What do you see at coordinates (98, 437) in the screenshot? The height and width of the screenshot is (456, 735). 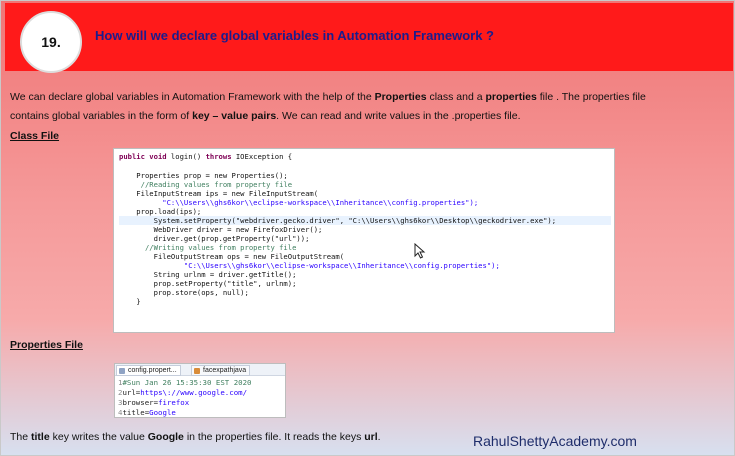 I see `footer-segment: key writes the value` at bounding box center [98, 437].